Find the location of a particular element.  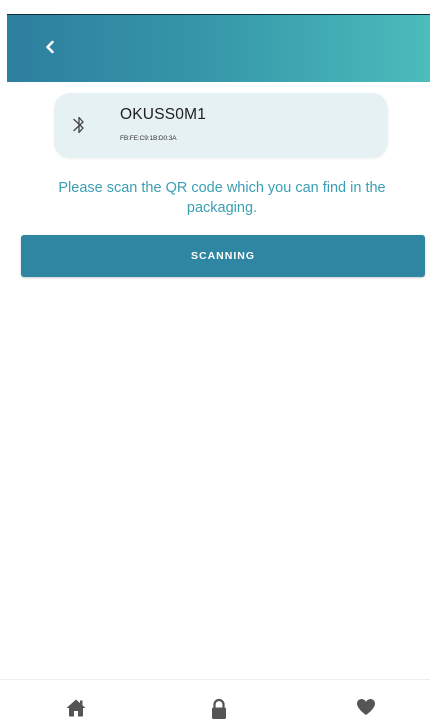

device-mac-address: FB:FE:C9:1B:D0:3A is located at coordinates (148, 138).